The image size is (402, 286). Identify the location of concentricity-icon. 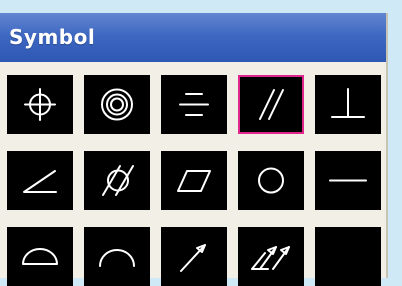
(117, 104).